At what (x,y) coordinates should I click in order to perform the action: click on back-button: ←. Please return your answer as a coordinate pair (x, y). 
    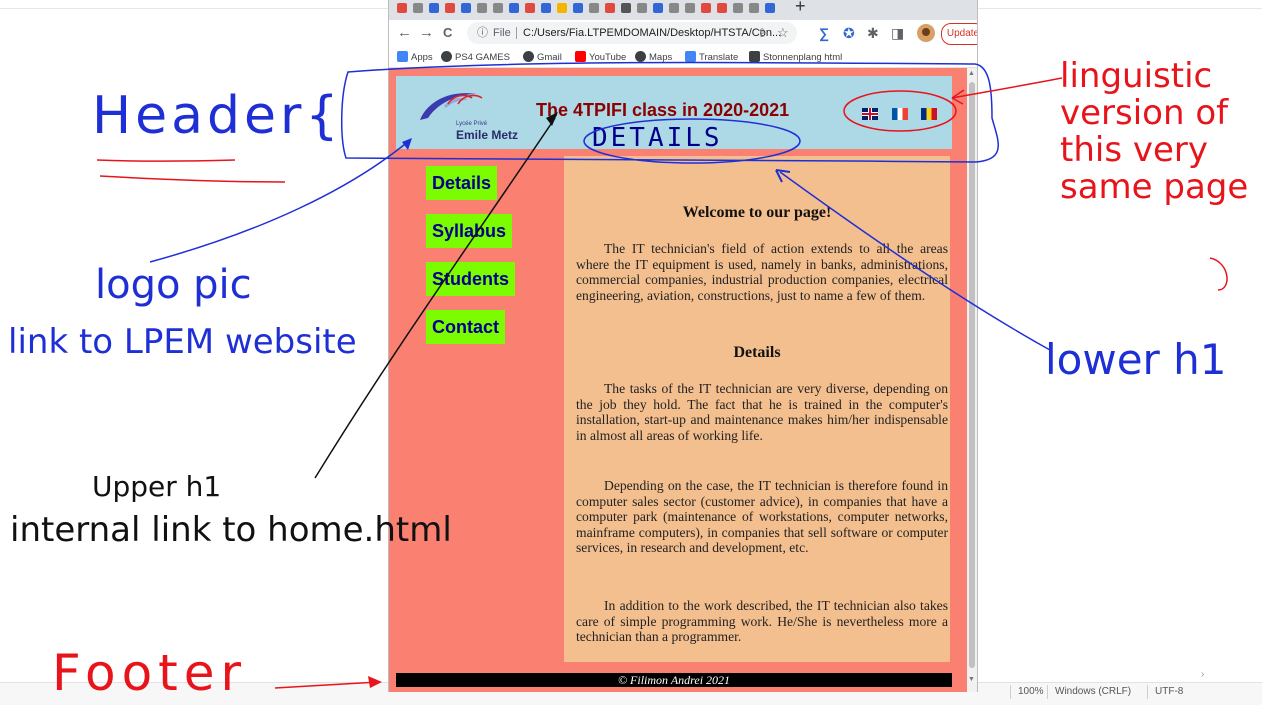
    Looking at the image, I should click on (404, 33).